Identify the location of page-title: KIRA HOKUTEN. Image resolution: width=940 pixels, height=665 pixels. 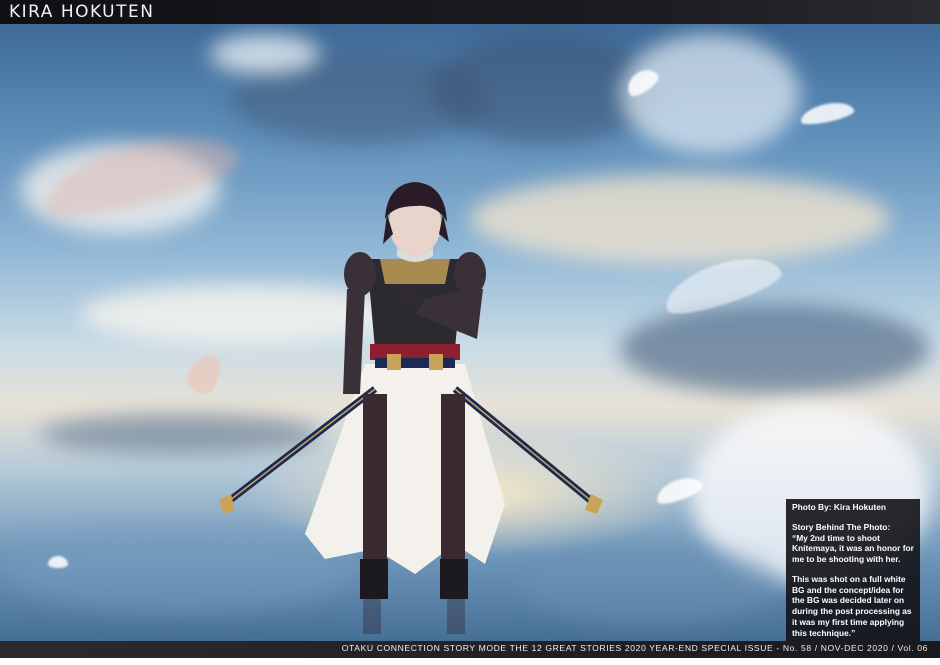
(82, 12).